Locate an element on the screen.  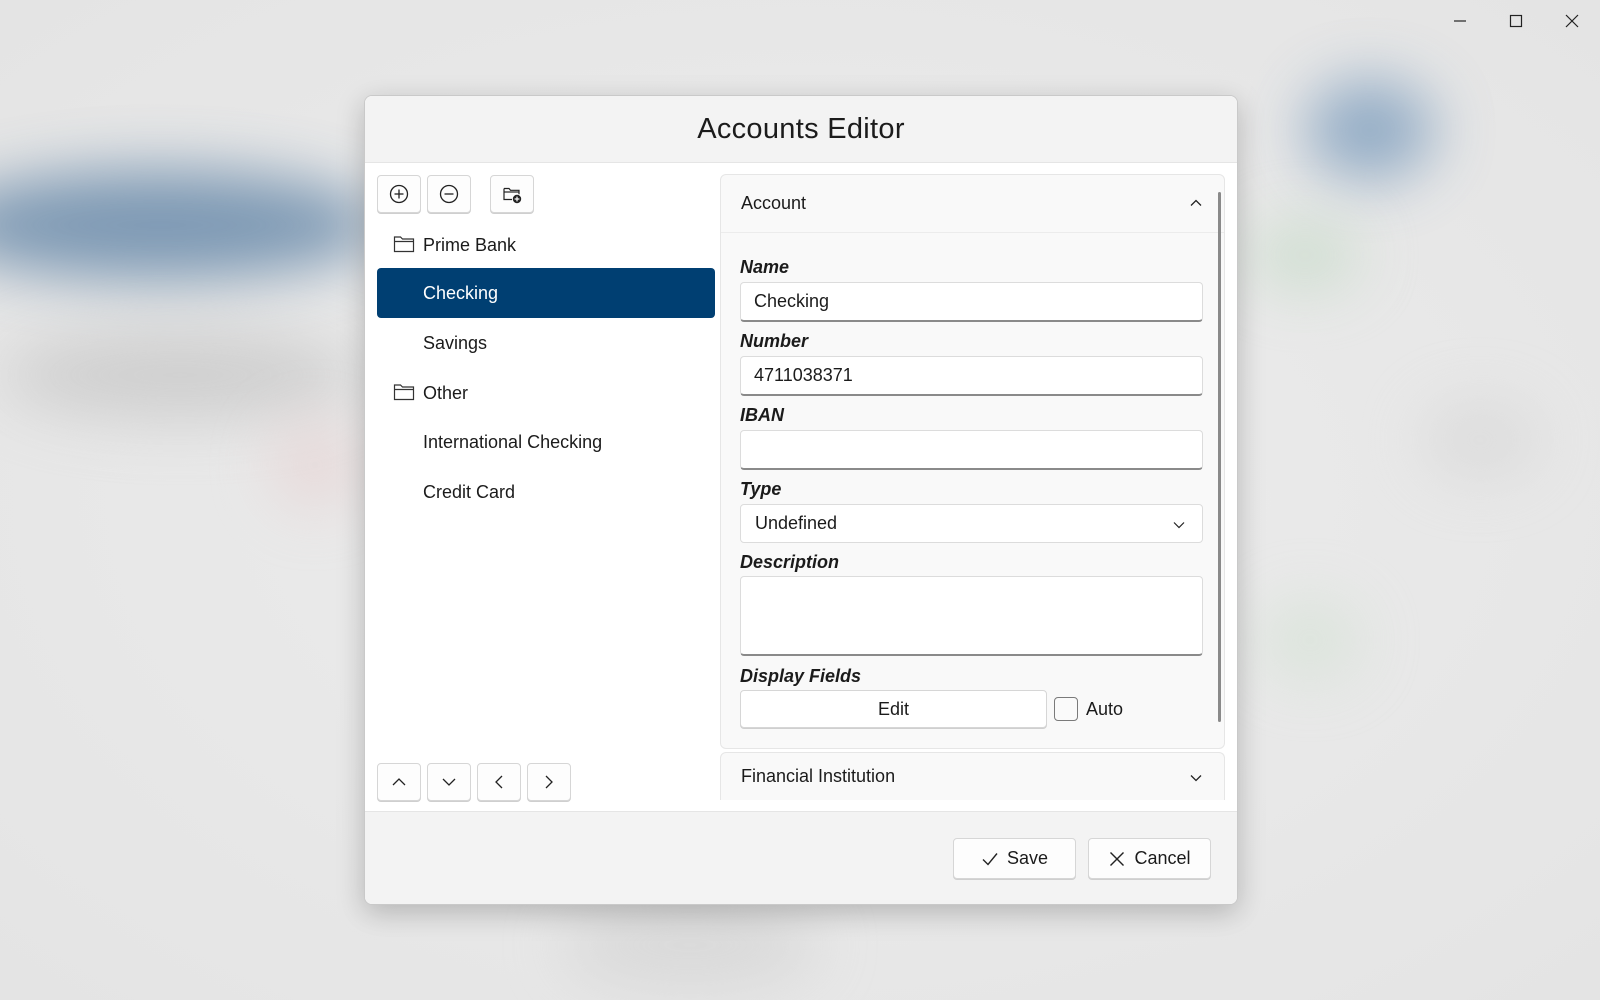
edit-display-fields-button: Edit is located at coordinates (893, 709).